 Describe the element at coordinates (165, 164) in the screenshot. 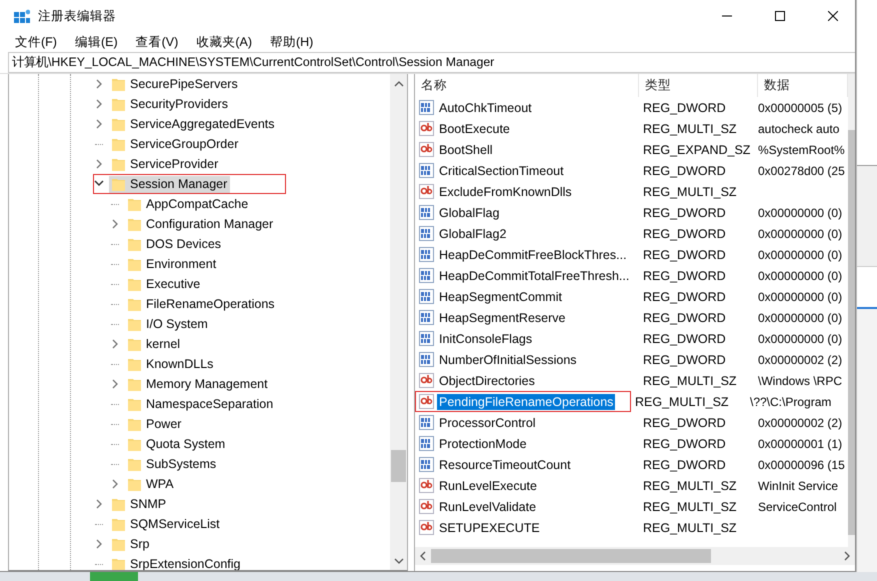

I see `tree-item: ServiceProvider` at that location.